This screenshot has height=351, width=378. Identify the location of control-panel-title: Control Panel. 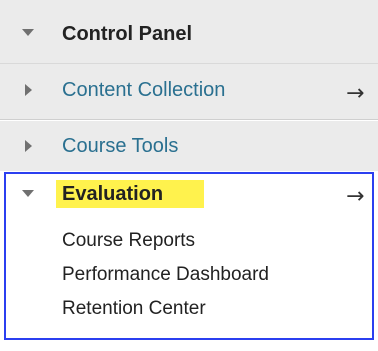
(127, 34).